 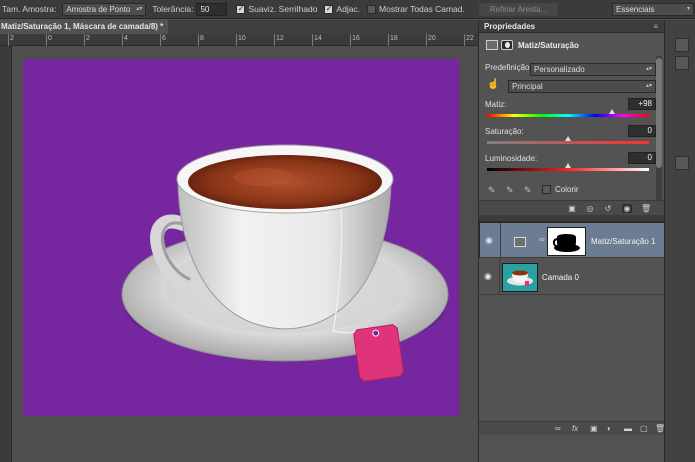 I want to click on saturation-slider-handle, so click(x=568, y=138).